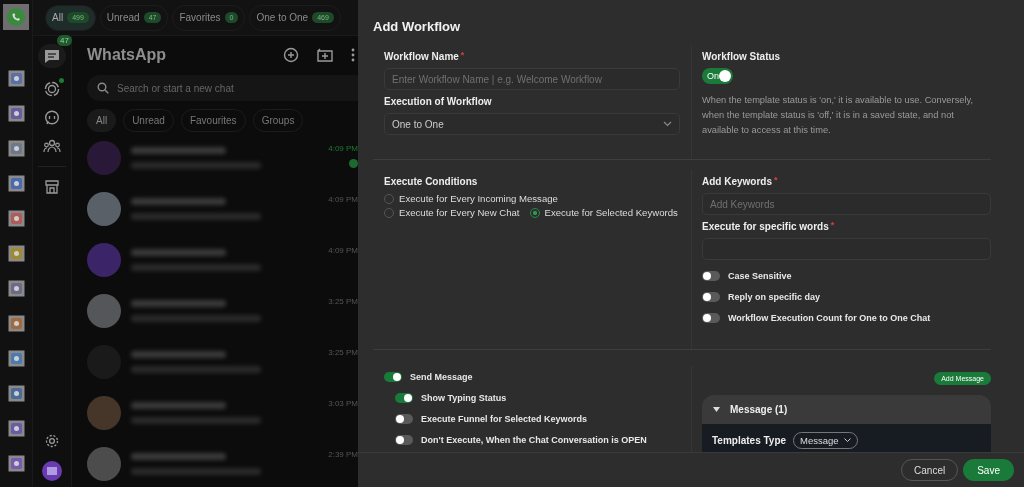 This screenshot has width=1024, height=487. Describe the element at coordinates (452, 212) in the screenshot. I see `radio-option: Execute for Every New Chat` at that location.